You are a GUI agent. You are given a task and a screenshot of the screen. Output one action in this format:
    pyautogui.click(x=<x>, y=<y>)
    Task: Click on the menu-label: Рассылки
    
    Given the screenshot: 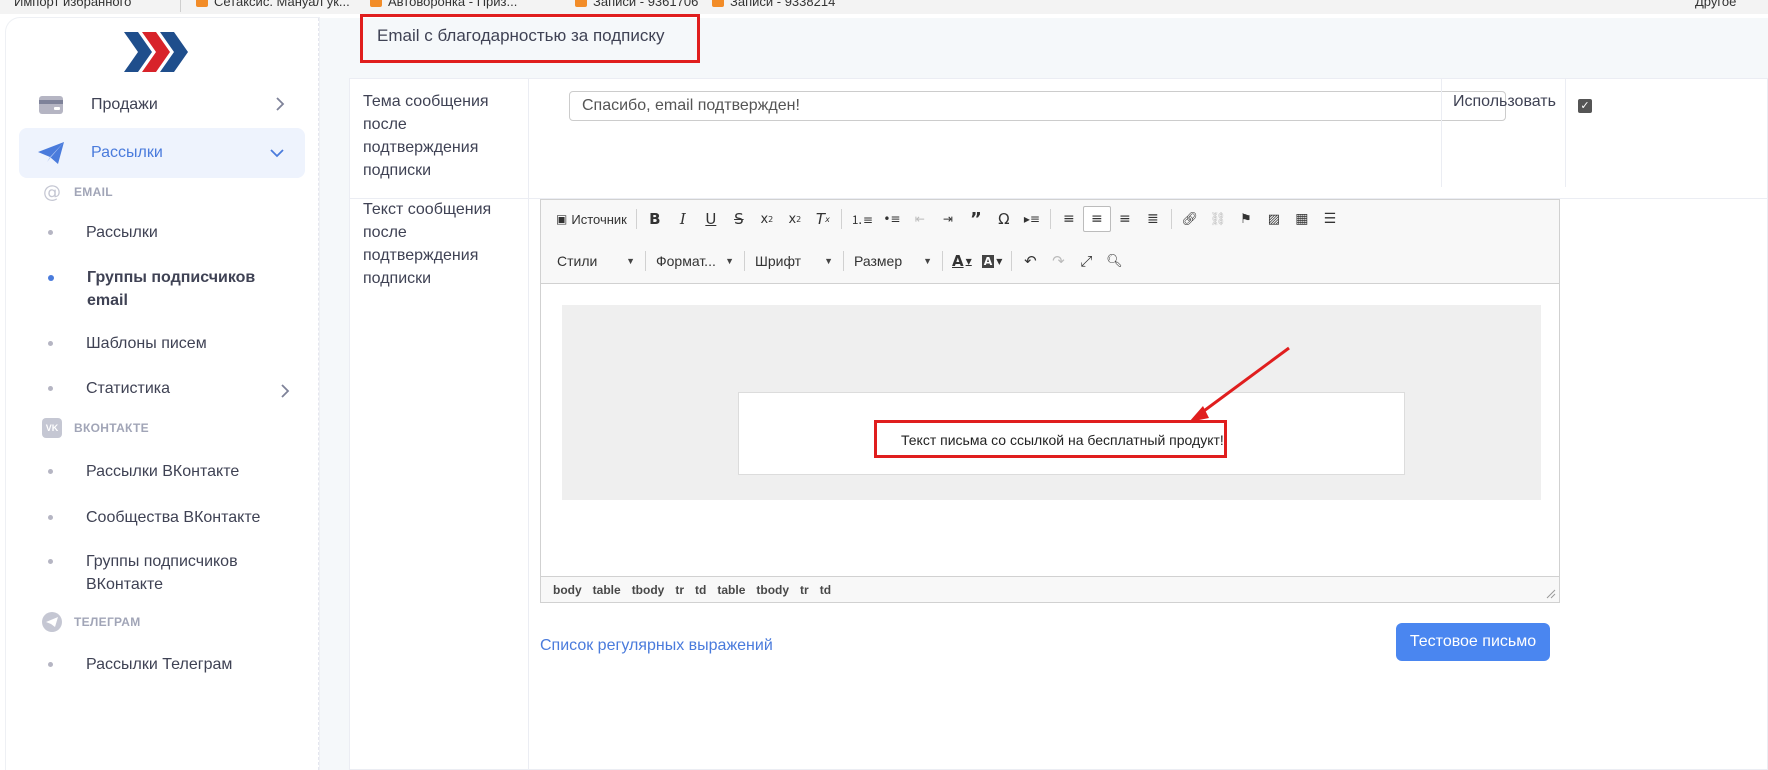 What is the action you would take?
    pyautogui.click(x=127, y=152)
    